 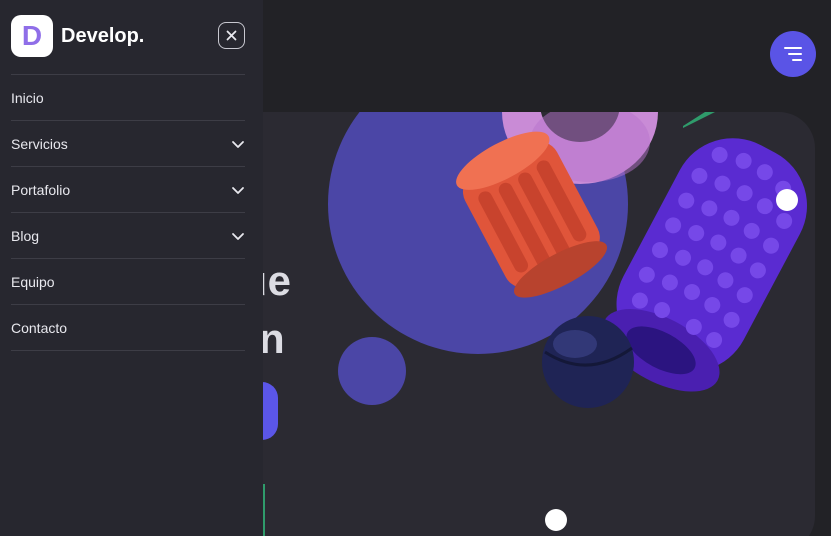 I want to click on nav-item-portafolio: Portafolio, so click(x=128, y=190).